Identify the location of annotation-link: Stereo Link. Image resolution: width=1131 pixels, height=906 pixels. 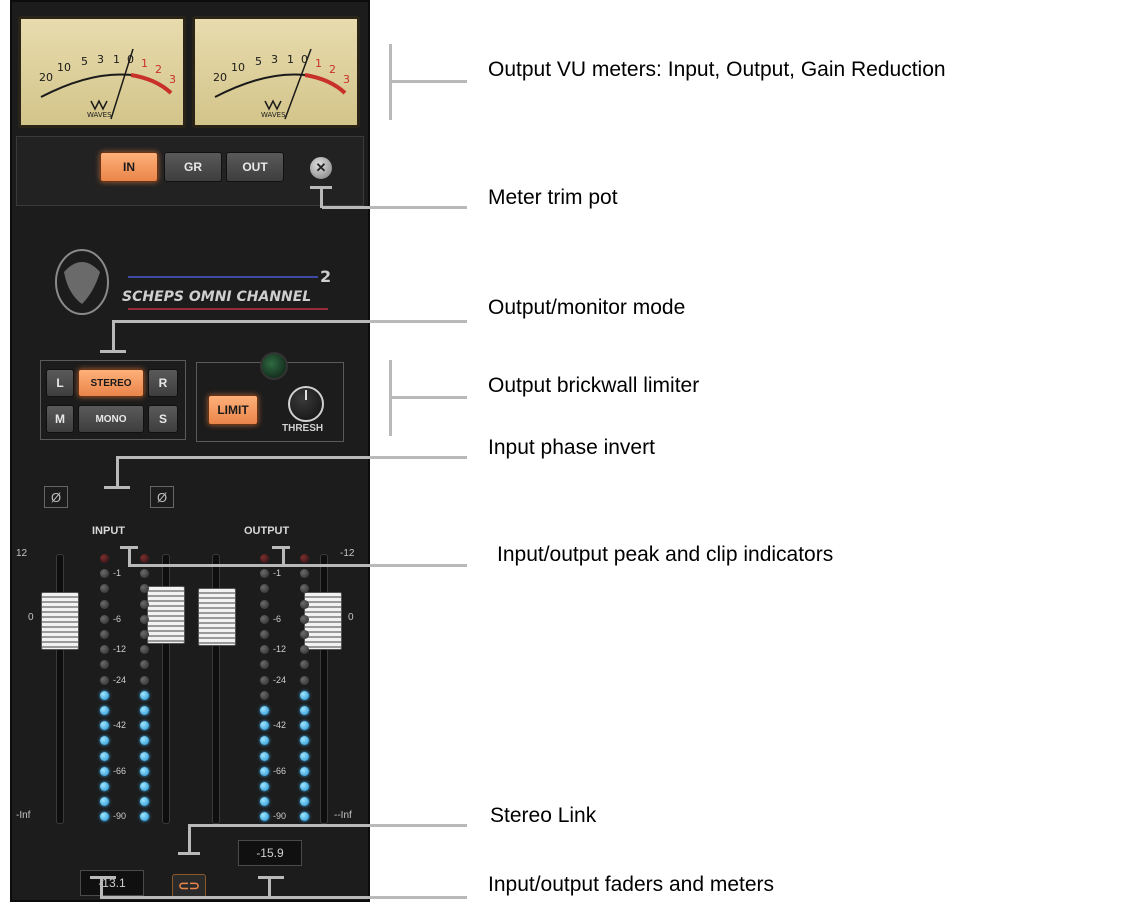
(543, 815).